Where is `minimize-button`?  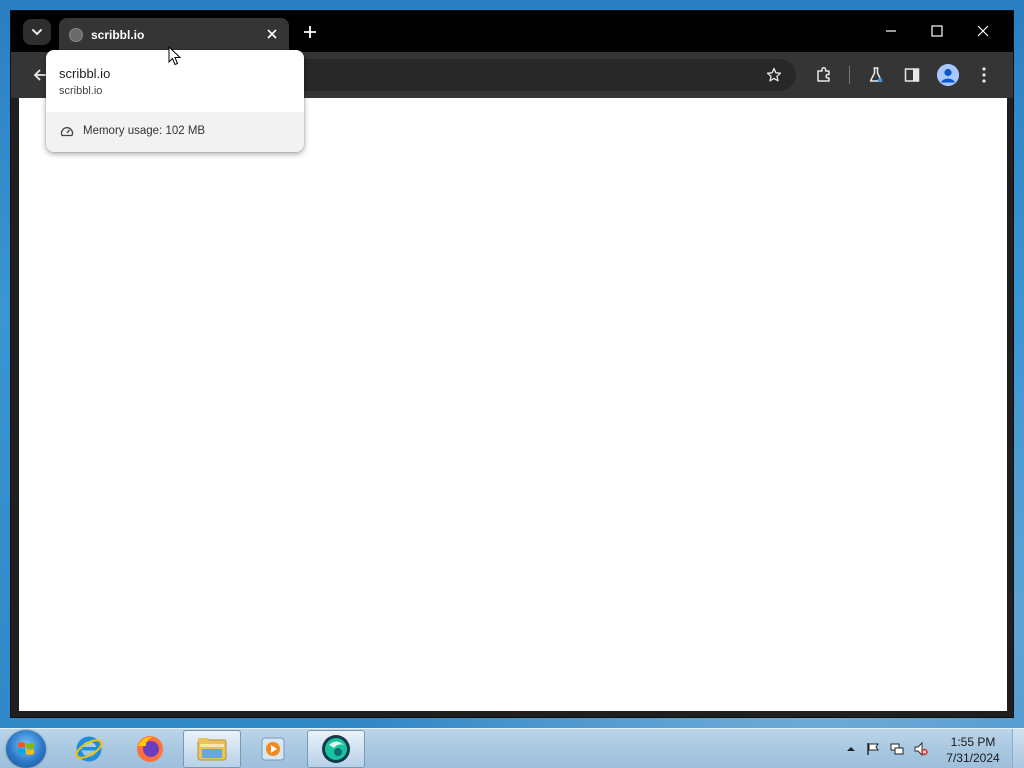
minimize-button is located at coordinates (891, 31).